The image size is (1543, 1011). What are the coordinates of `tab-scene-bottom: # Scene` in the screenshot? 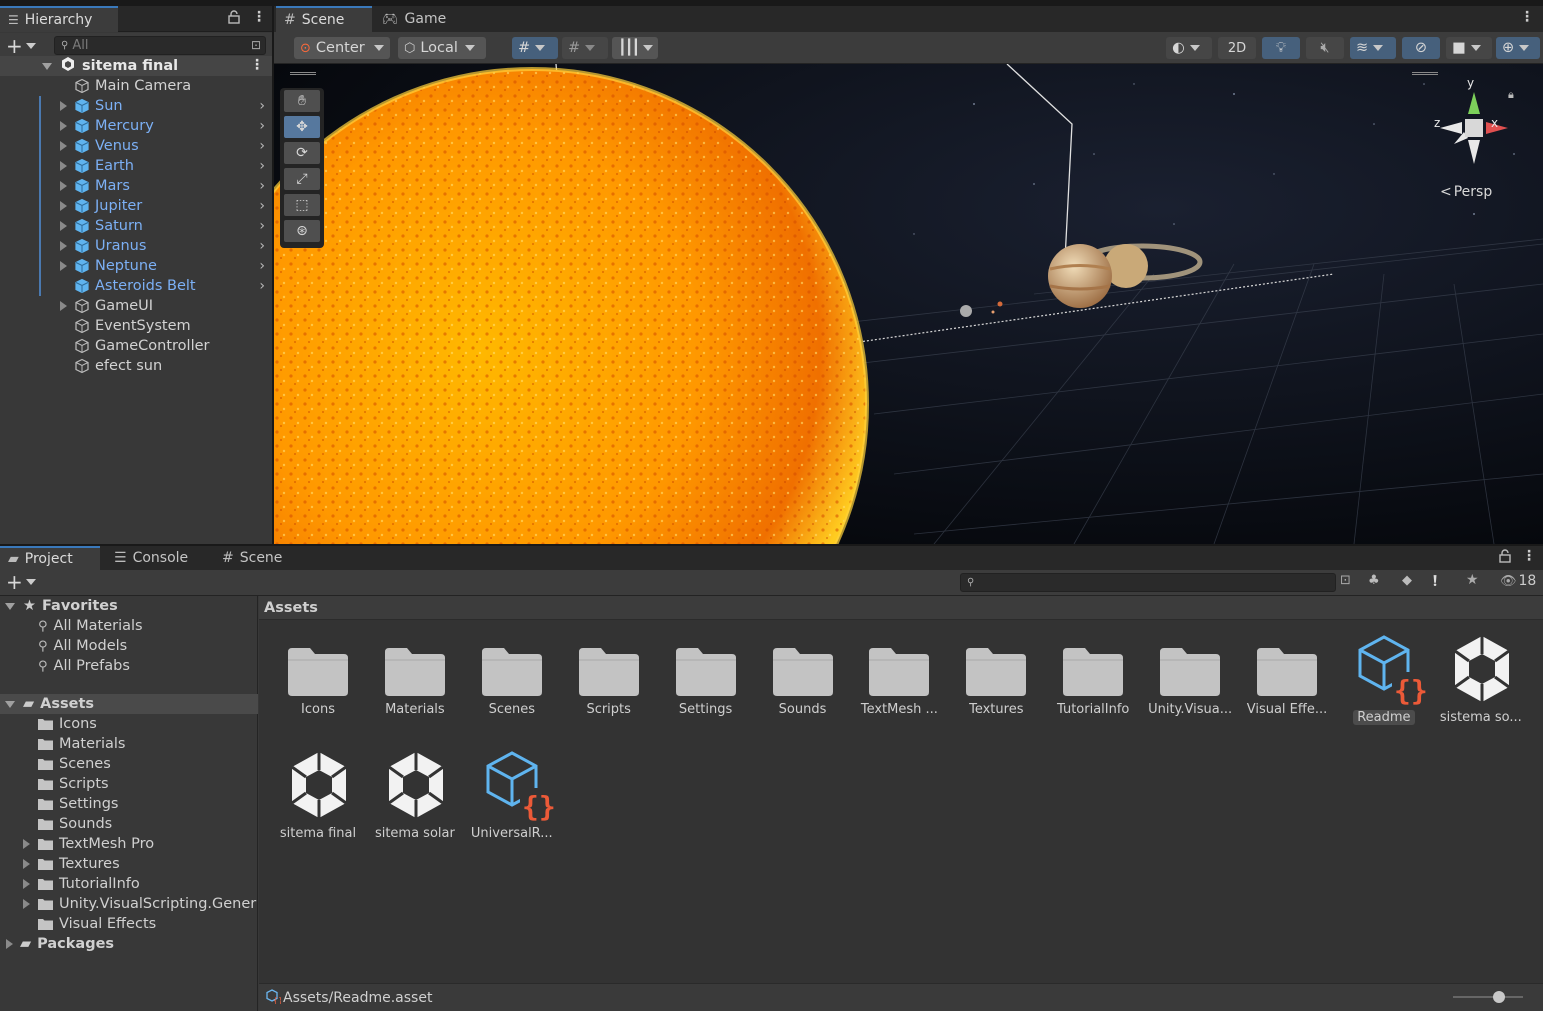 It's located at (259, 558).